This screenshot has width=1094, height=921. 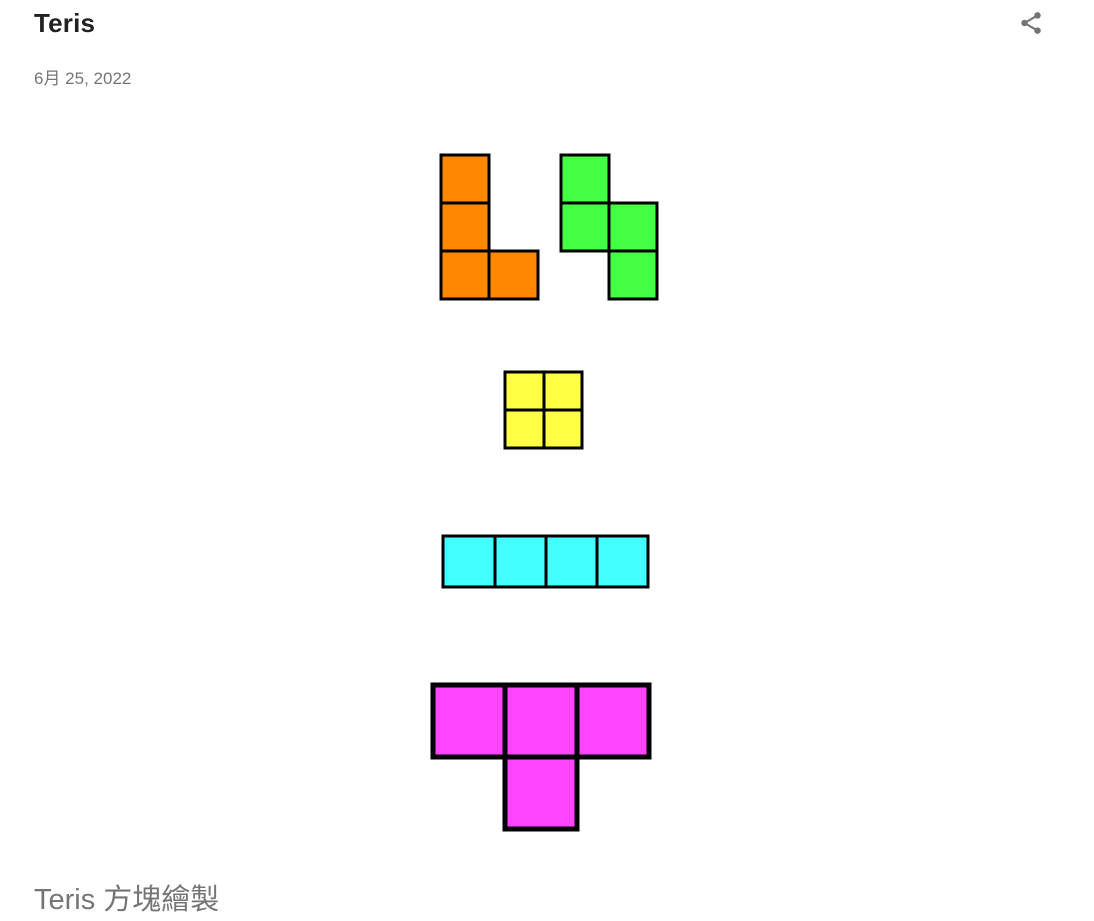 I want to click on o-piece, so click(x=543, y=410).